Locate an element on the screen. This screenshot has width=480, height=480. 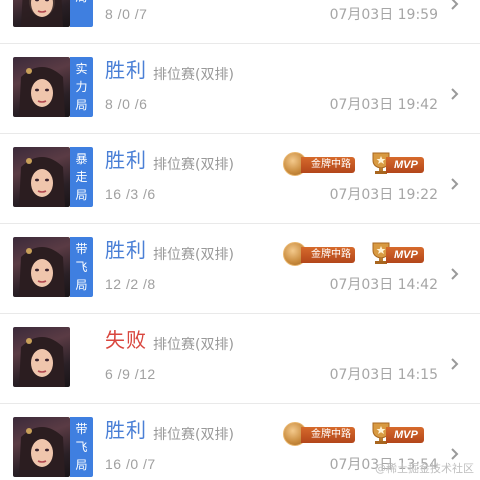
kda-text: 8 /0 /6 is located at coordinates (126, 104).